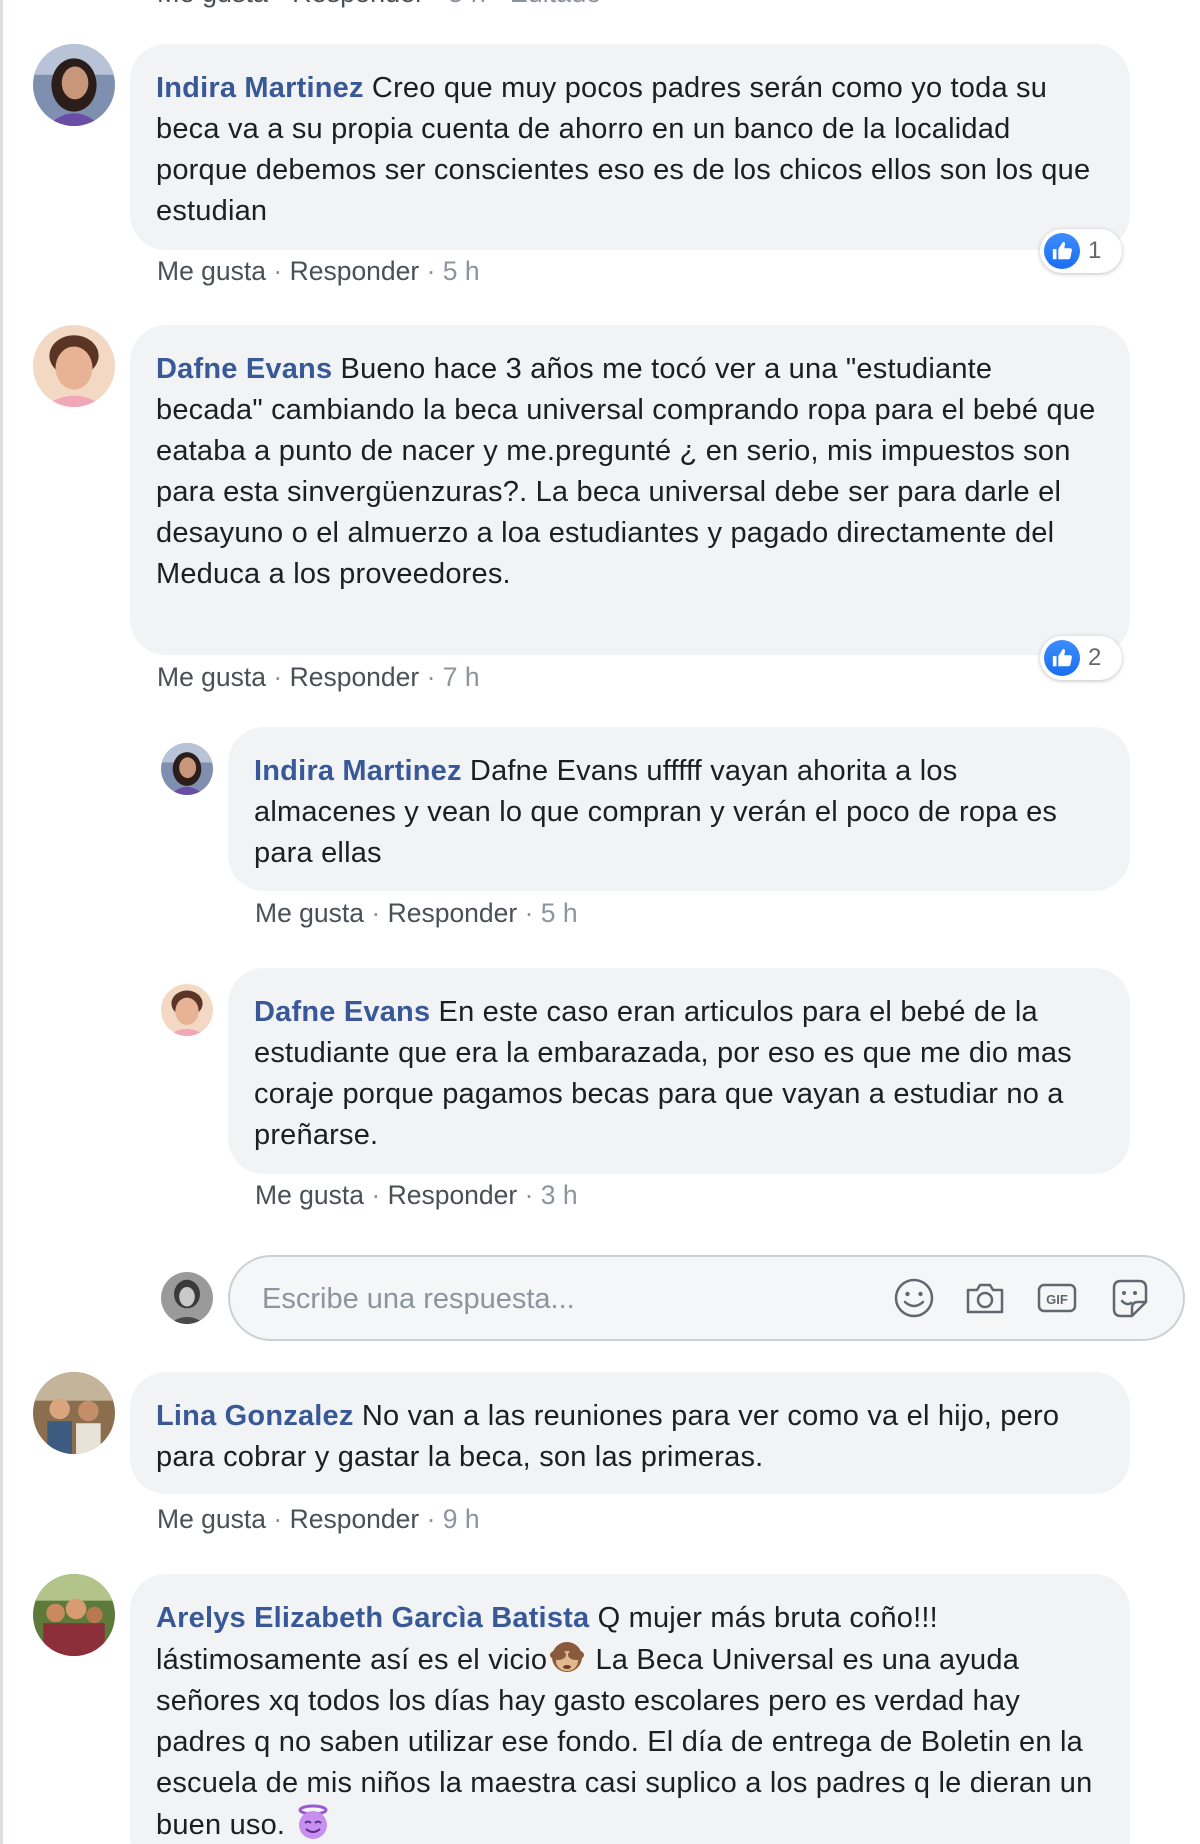 The image size is (1200, 1844). What do you see at coordinates (1081, 251) in the screenshot?
I see `reaction-summary: 1` at bounding box center [1081, 251].